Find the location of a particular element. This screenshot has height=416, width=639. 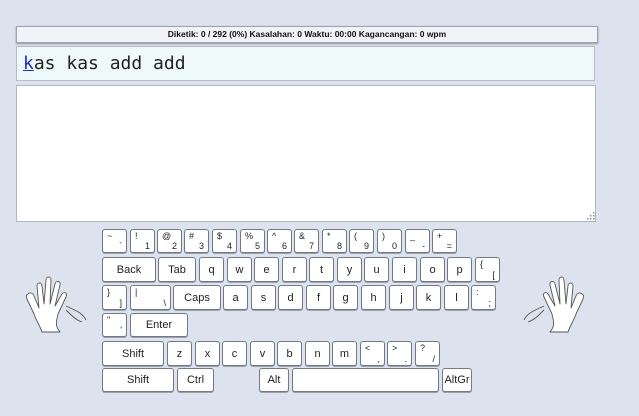

key-j: j is located at coordinates (401, 297).